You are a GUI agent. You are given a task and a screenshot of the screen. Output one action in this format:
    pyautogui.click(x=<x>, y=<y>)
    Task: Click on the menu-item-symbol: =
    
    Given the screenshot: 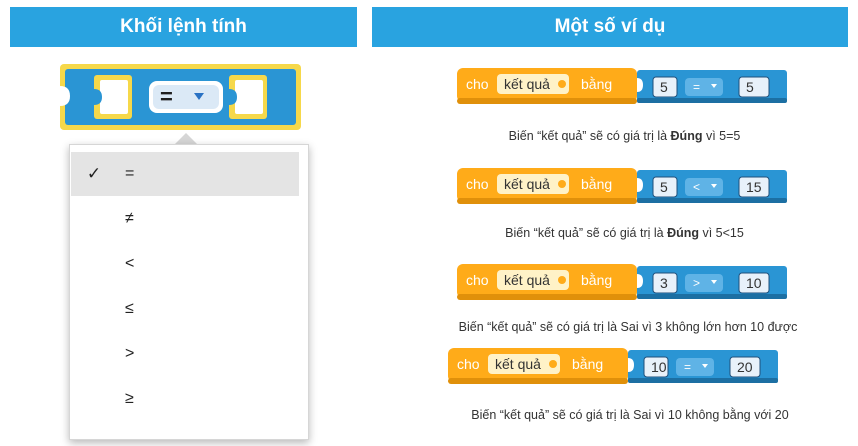 What is the action you would take?
    pyautogui.click(x=130, y=173)
    